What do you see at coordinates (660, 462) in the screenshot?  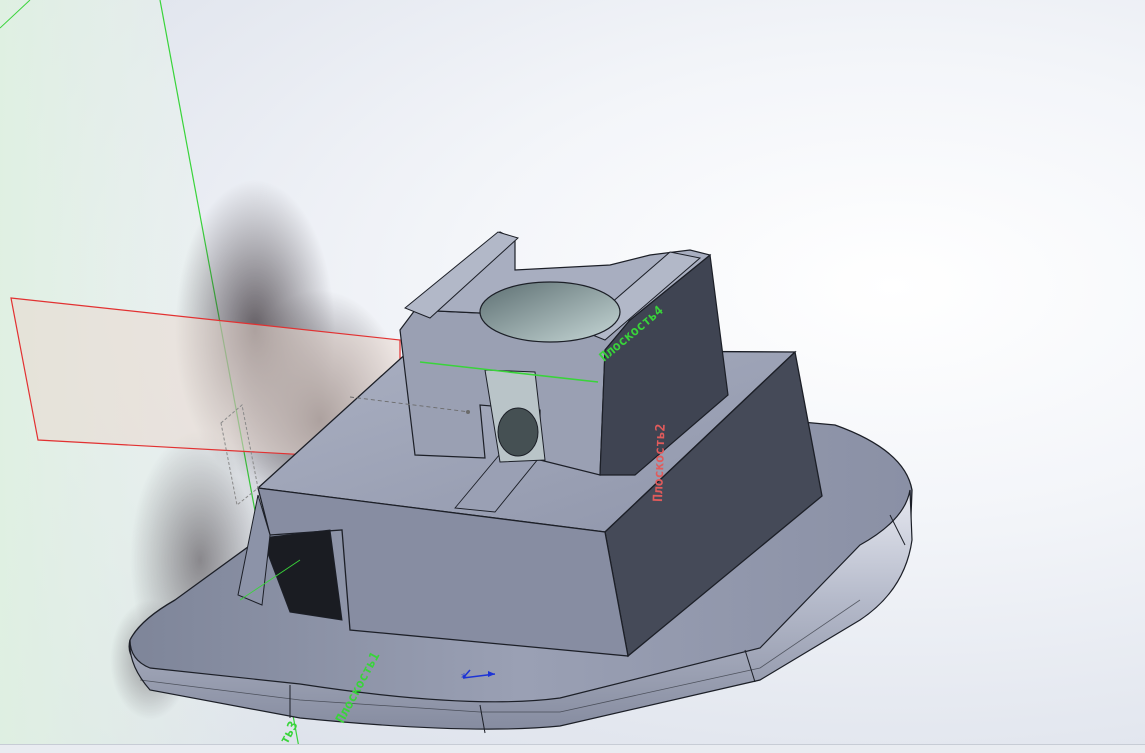 I see `plane2-label: Плоскость2` at bounding box center [660, 462].